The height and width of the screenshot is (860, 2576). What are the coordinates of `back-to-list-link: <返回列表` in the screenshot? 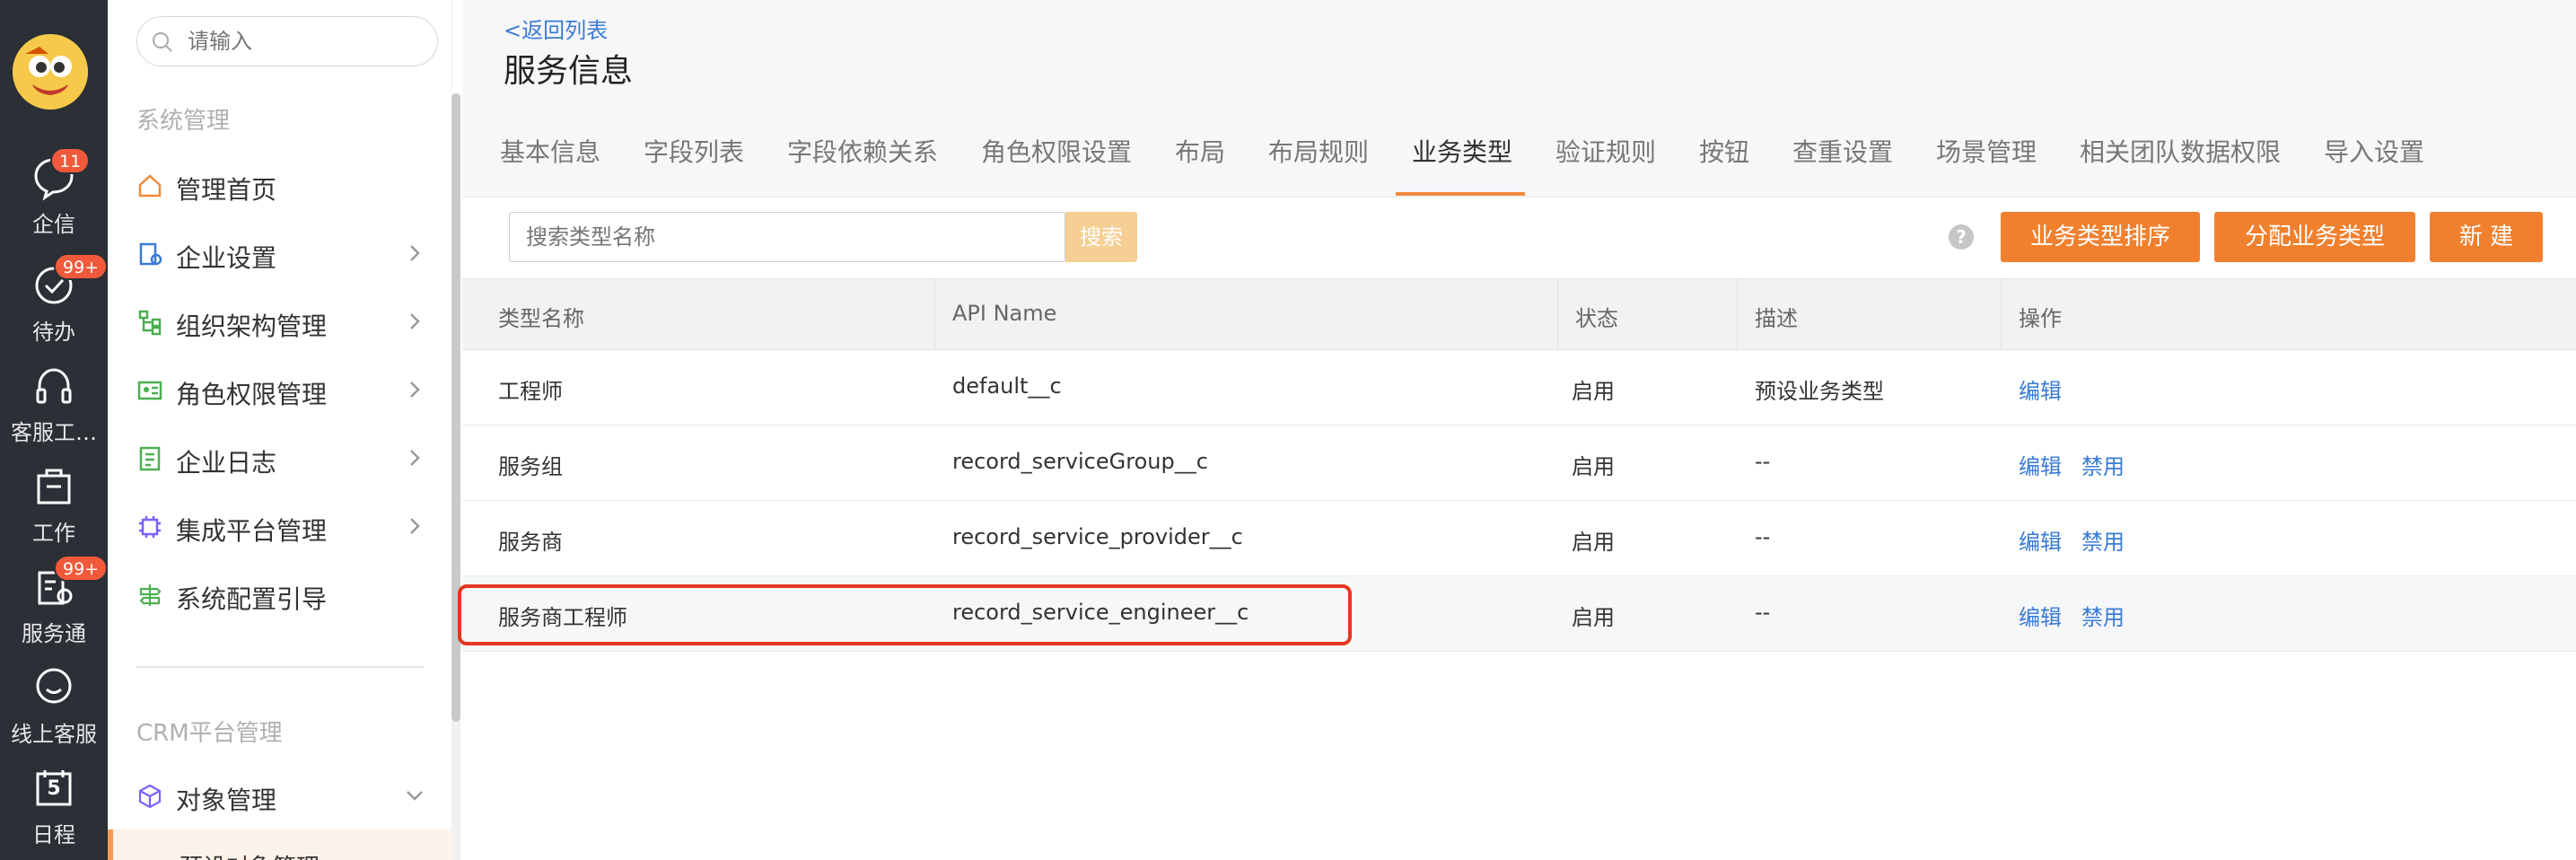 It's located at (556, 28).